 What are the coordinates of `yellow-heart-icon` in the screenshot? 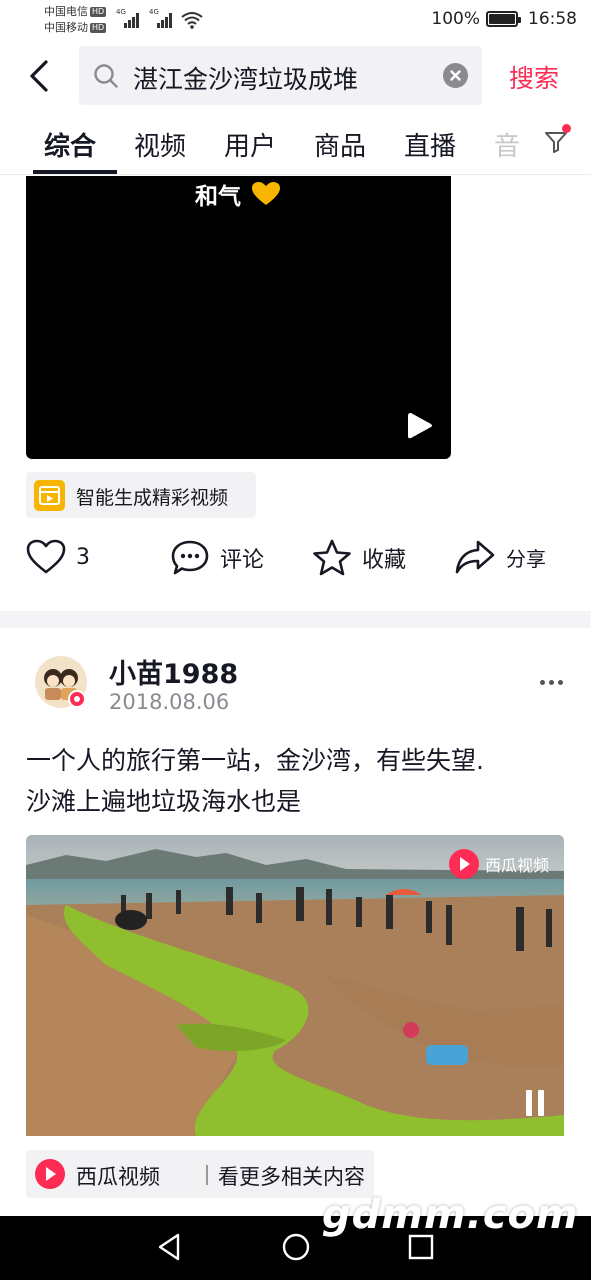 It's located at (266, 193).